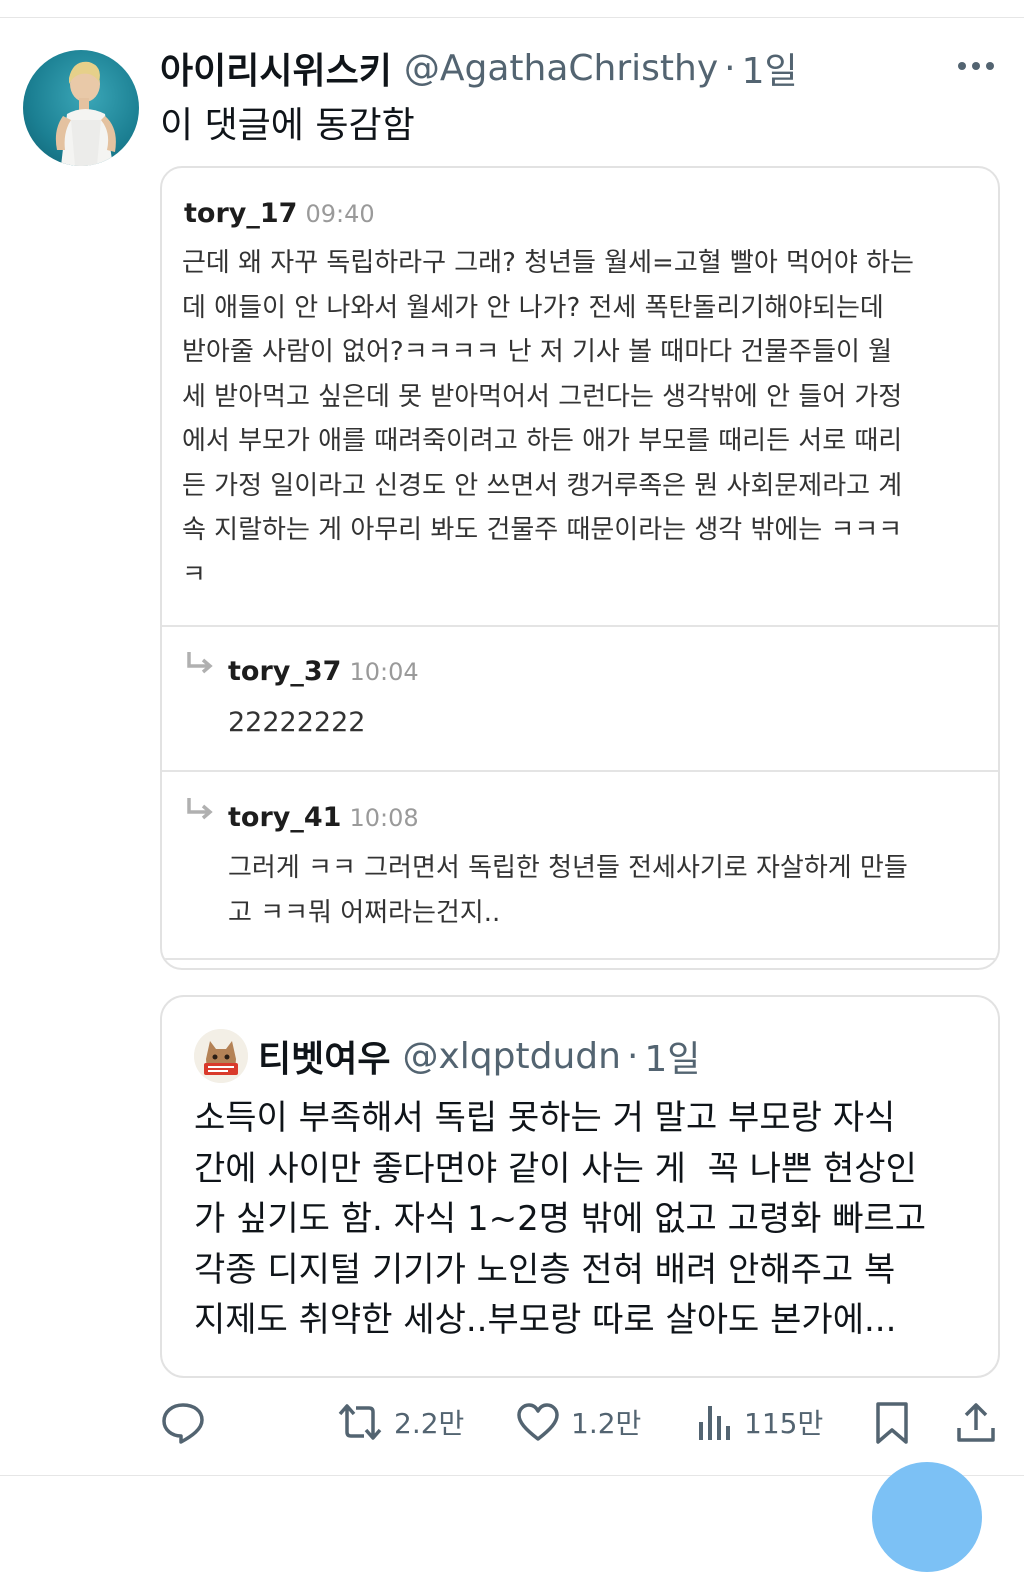 Image resolution: width=1024 pixels, height=1572 pixels. I want to click on comment-line: 데 애들이 안 나와서 월세가 안 나가? 전세 폭탄돌리기해야되는데, so click(533, 307).